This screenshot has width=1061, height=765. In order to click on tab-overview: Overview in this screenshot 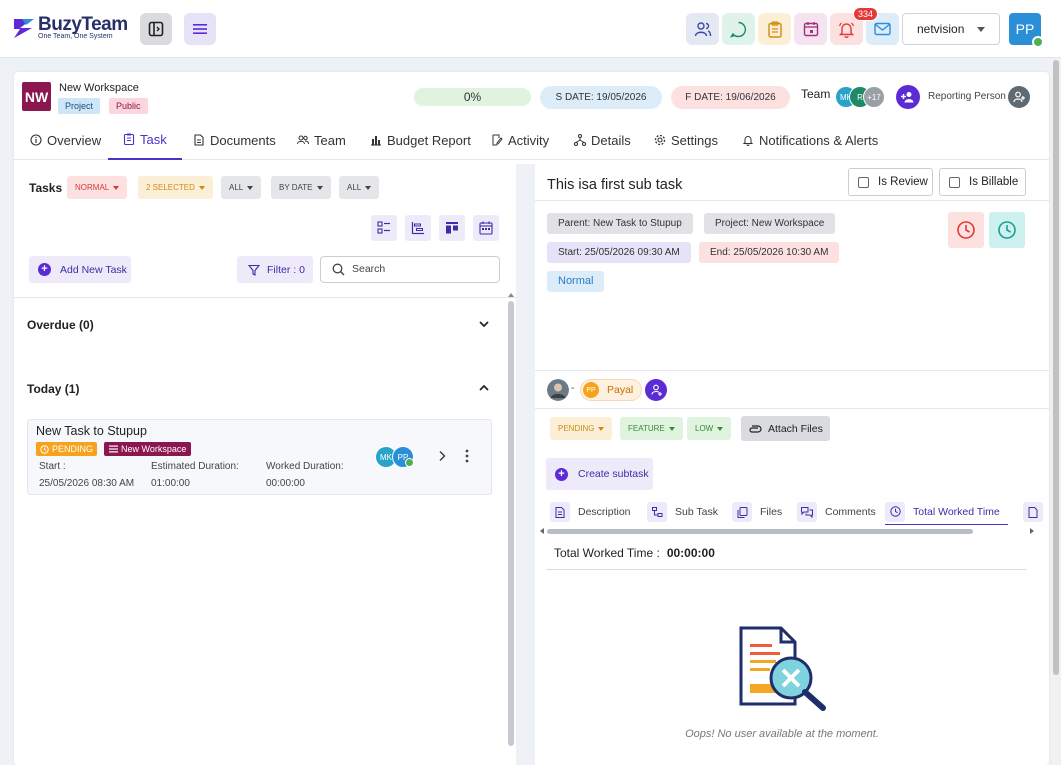, I will do `click(65, 140)`.